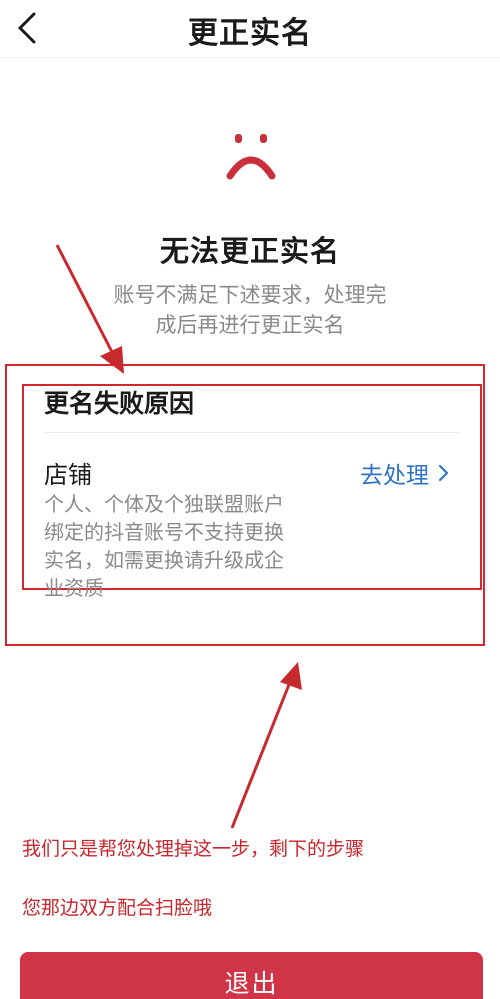  I want to click on reason-card-title: 更名失败原因, so click(119, 403).